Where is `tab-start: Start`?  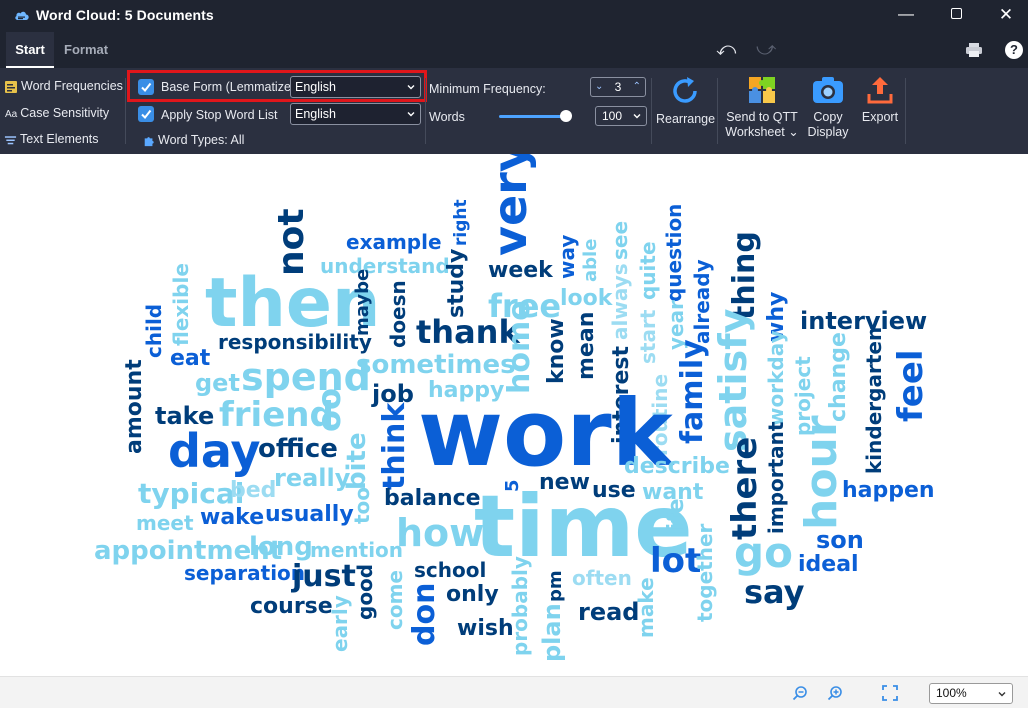
tab-start: Start is located at coordinates (30, 50).